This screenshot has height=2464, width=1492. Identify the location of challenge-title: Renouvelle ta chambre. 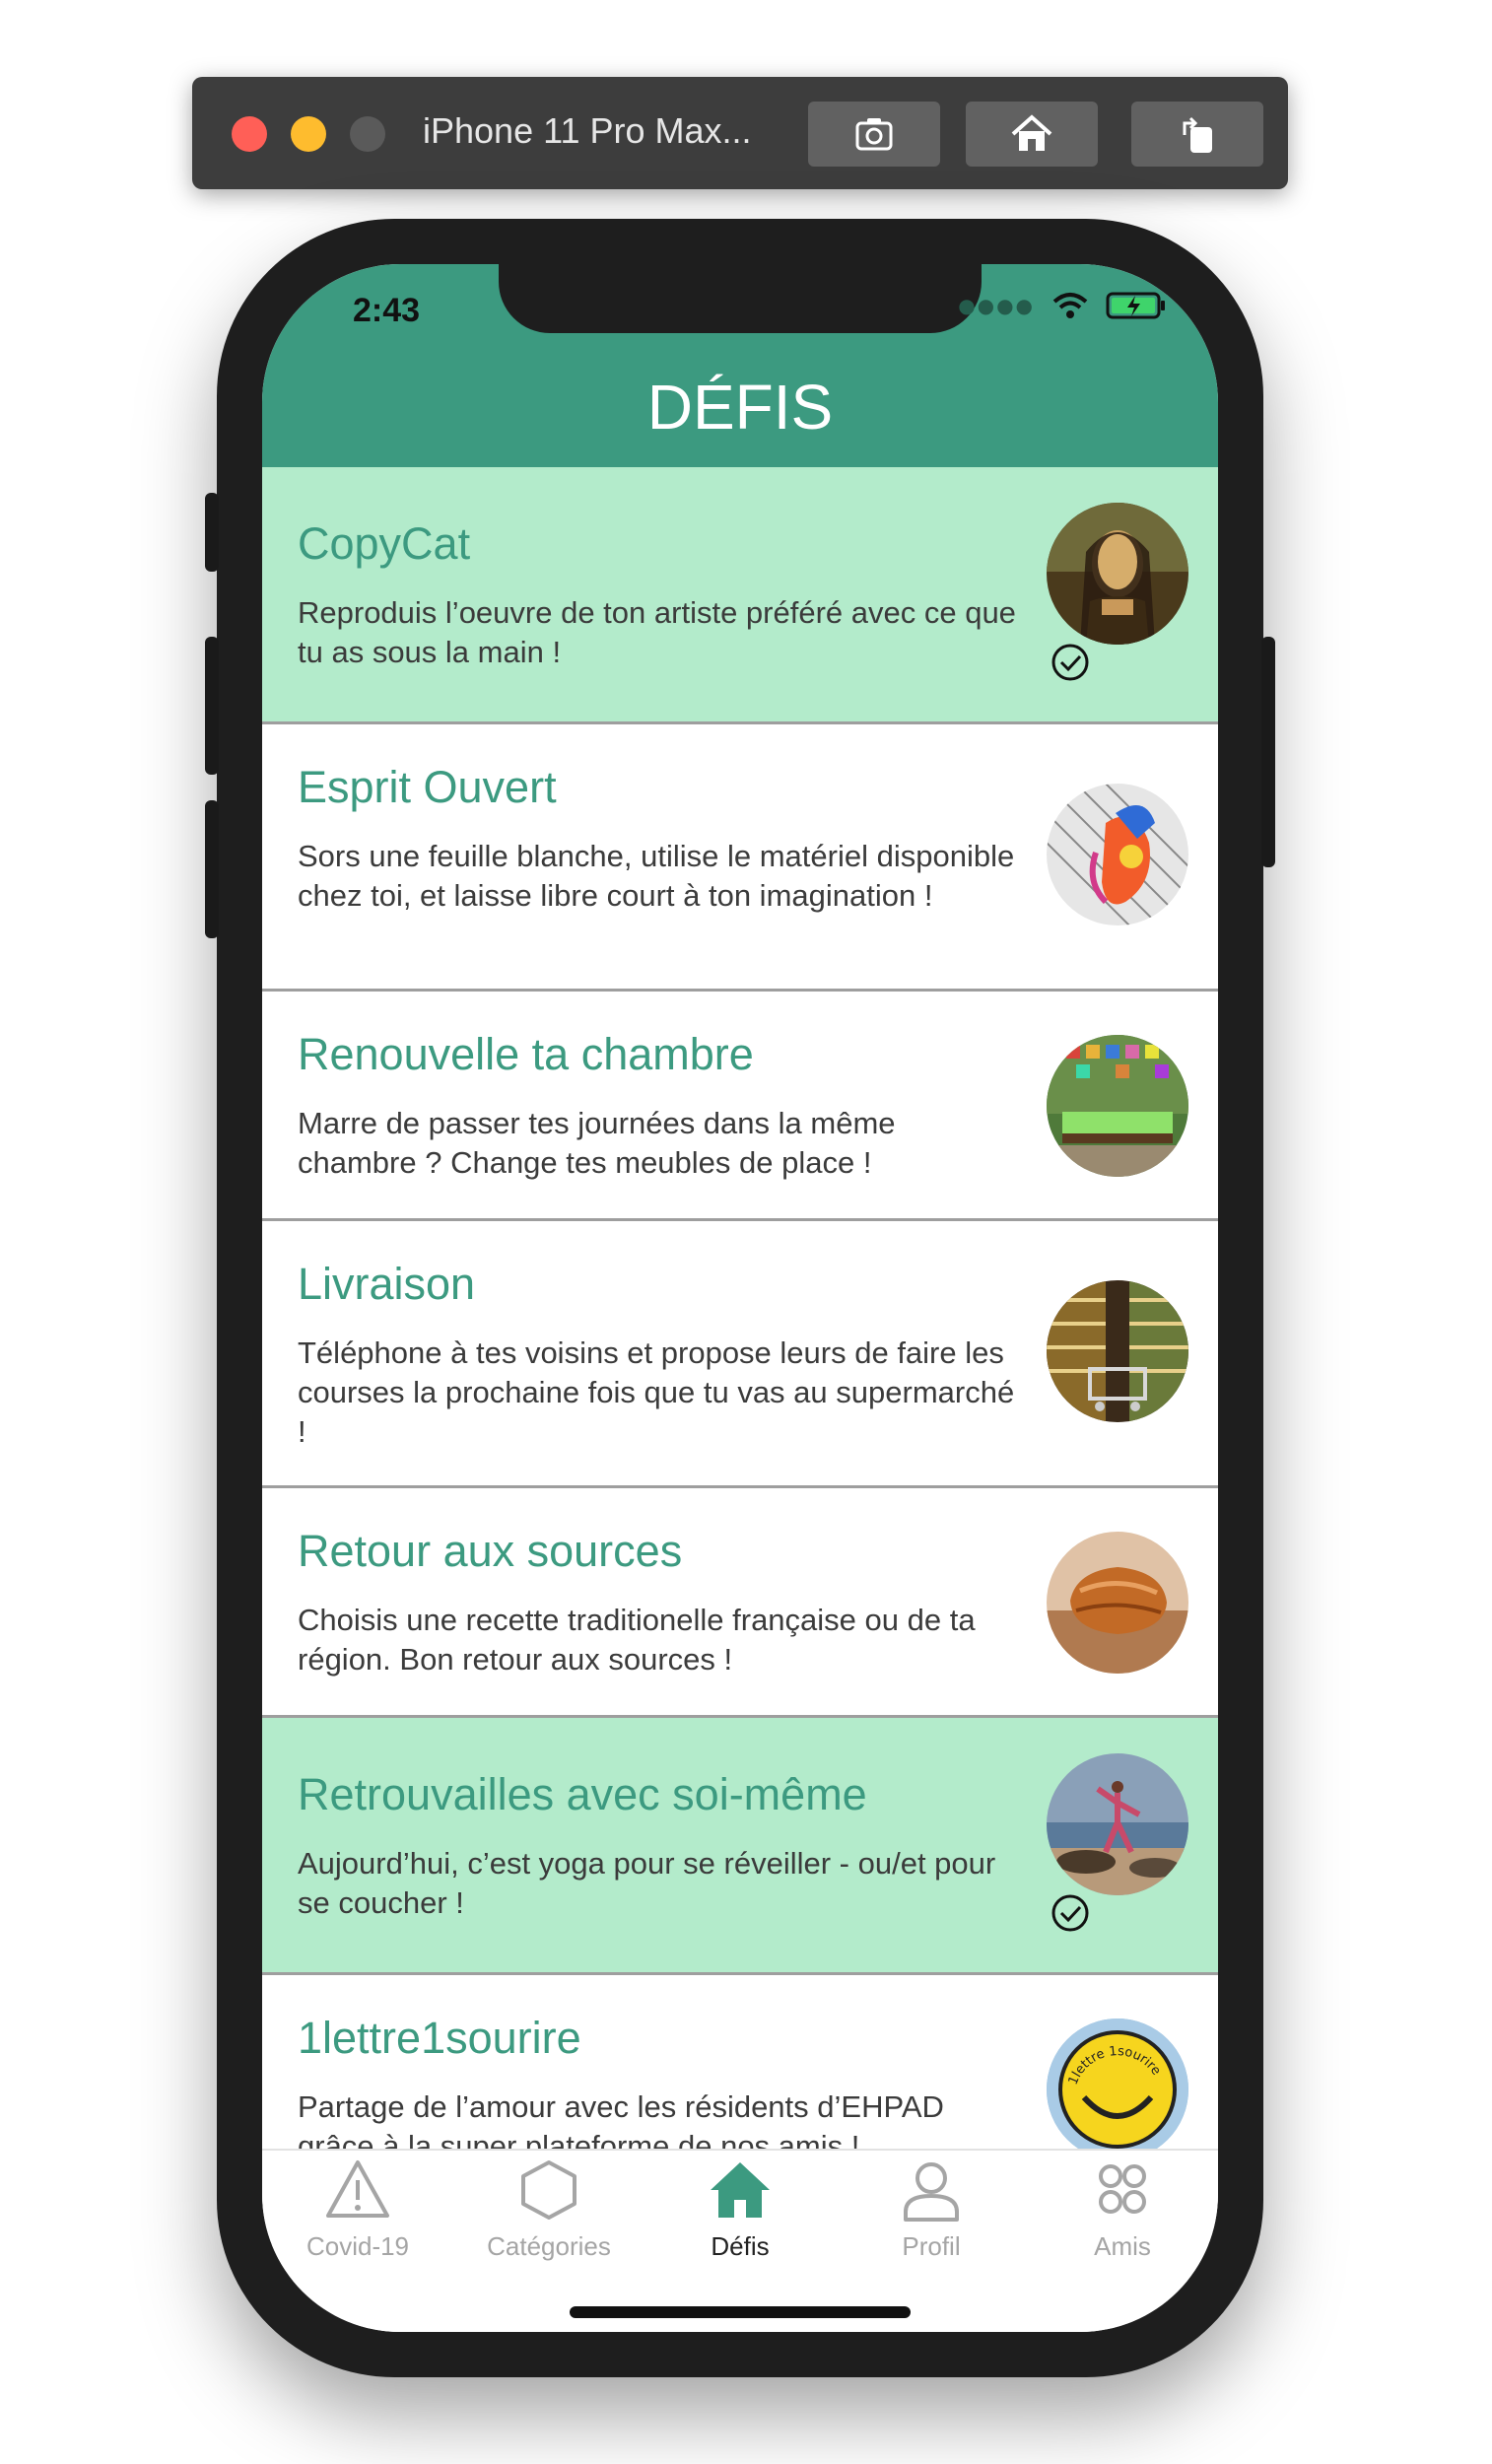
(526, 1054).